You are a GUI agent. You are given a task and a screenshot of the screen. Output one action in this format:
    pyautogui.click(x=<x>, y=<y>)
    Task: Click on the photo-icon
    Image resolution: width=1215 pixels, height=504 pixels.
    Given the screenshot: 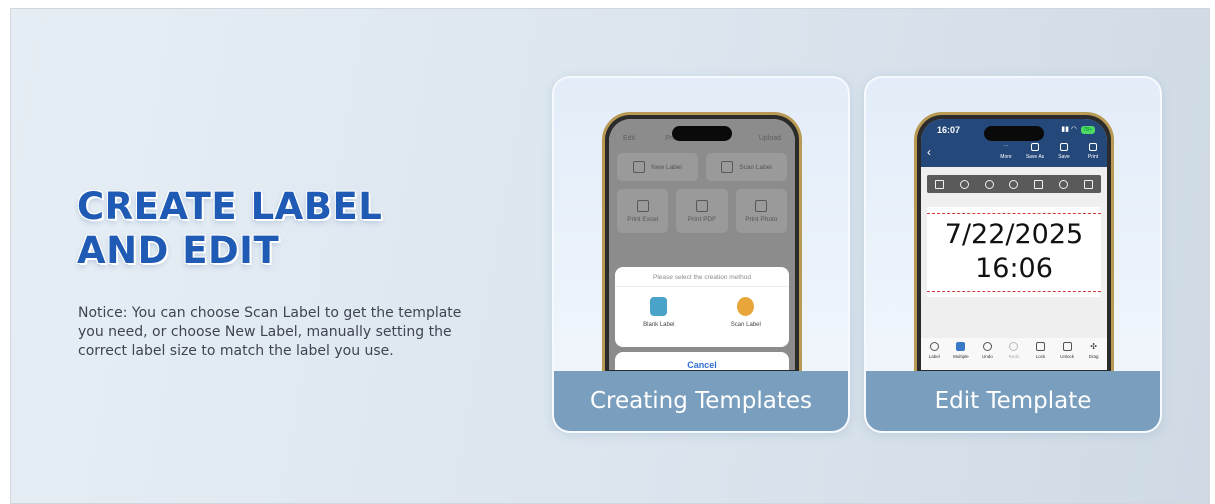 What is the action you would take?
    pyautogui.click(x=761, y=205)
    